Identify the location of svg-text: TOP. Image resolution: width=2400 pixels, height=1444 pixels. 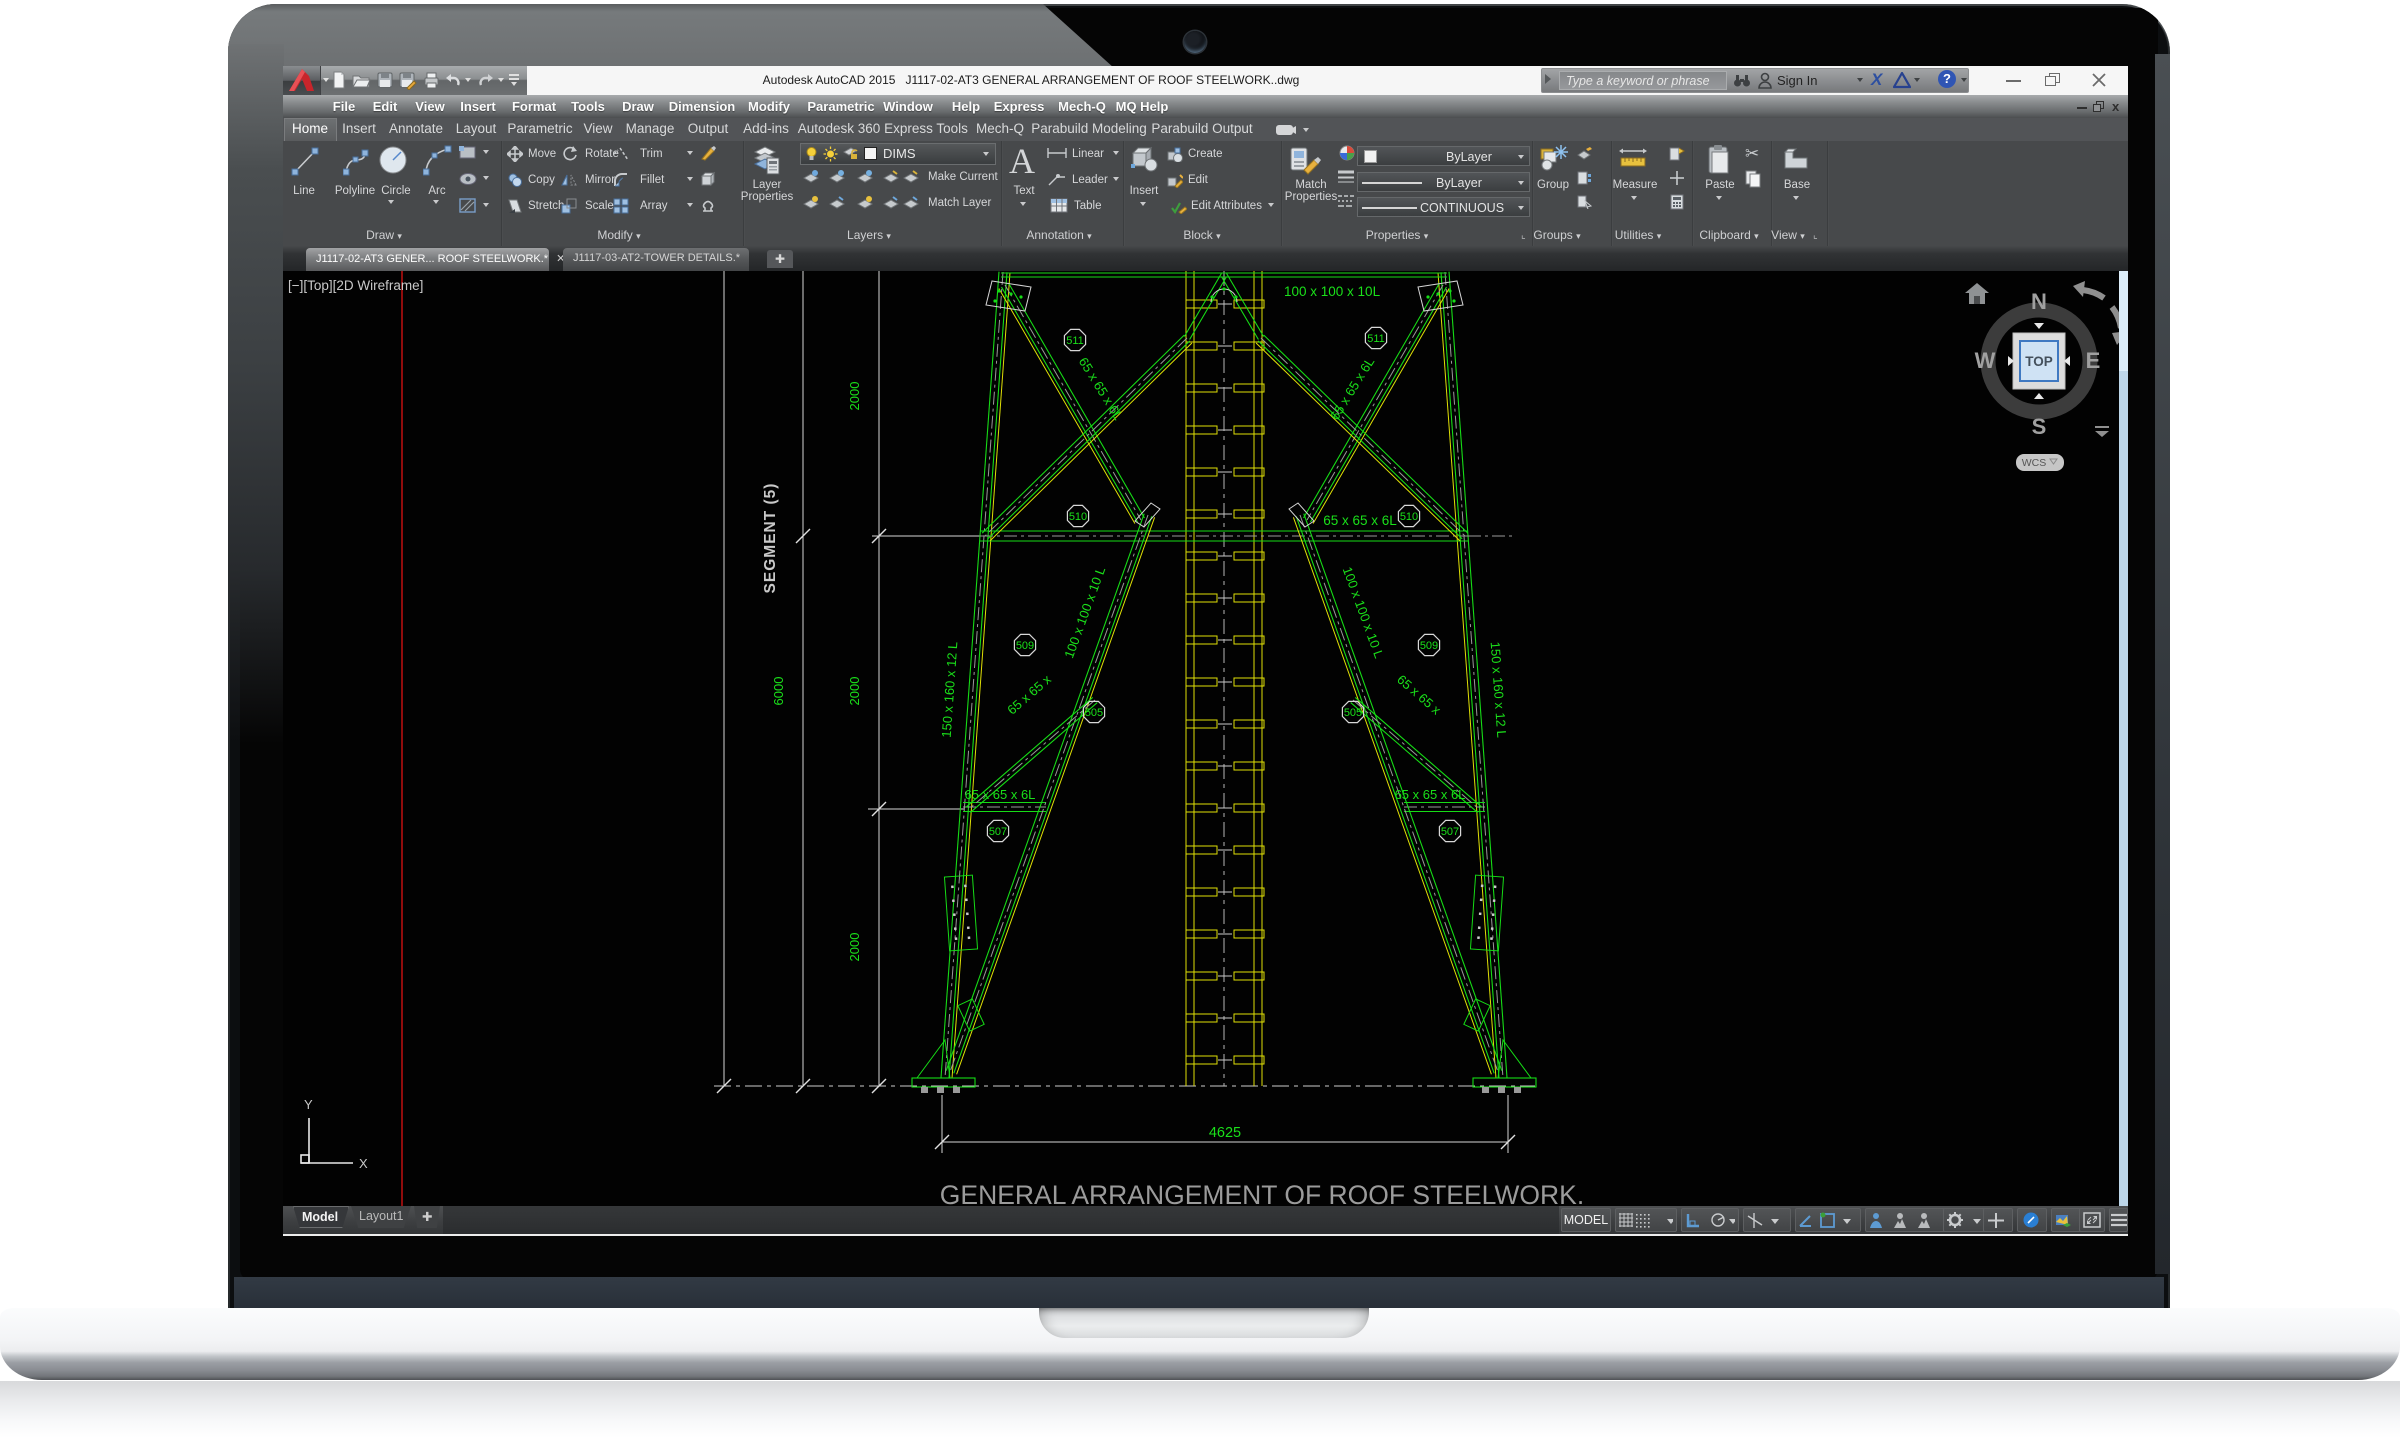
(2039, 361).